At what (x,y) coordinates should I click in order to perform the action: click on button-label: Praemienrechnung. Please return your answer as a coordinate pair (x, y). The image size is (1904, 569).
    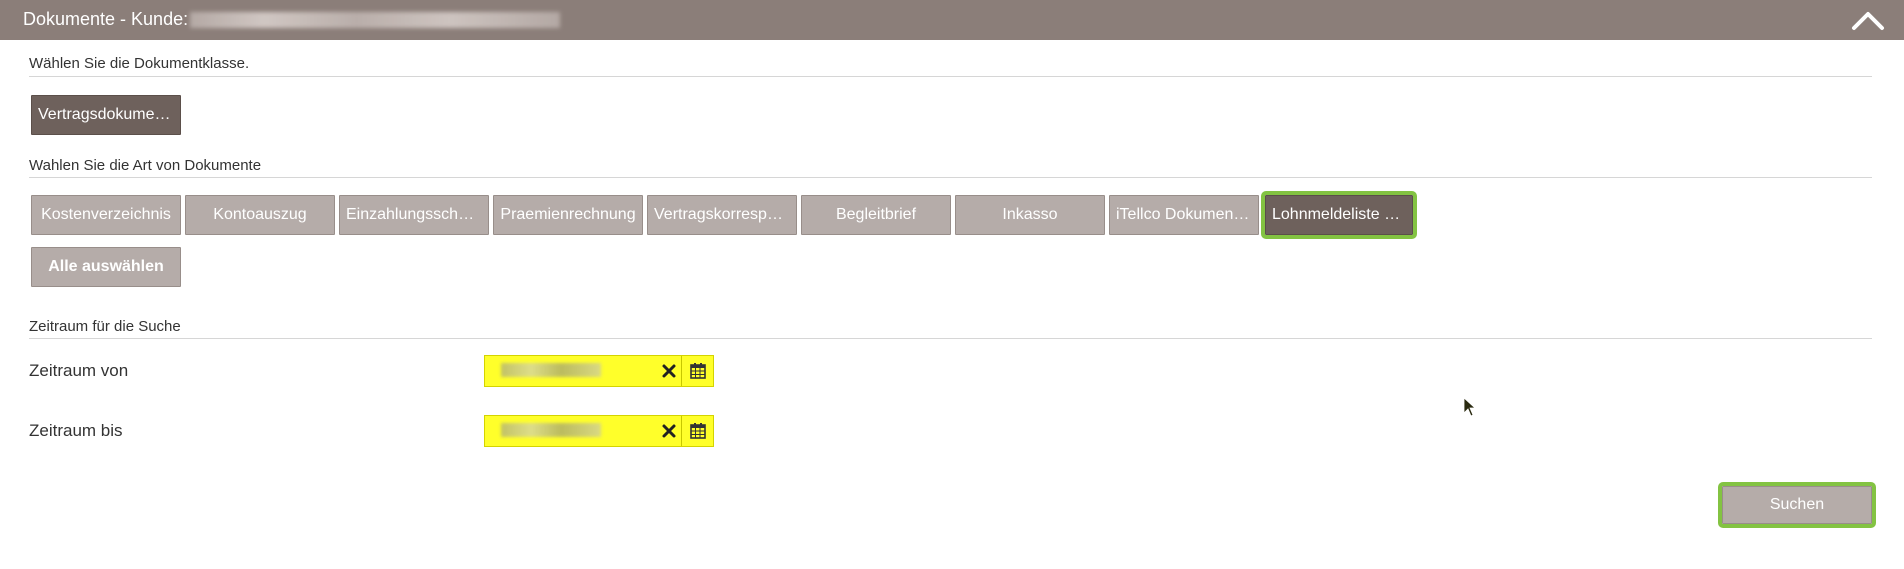
    Looking at the image, I should click on (568, 214).